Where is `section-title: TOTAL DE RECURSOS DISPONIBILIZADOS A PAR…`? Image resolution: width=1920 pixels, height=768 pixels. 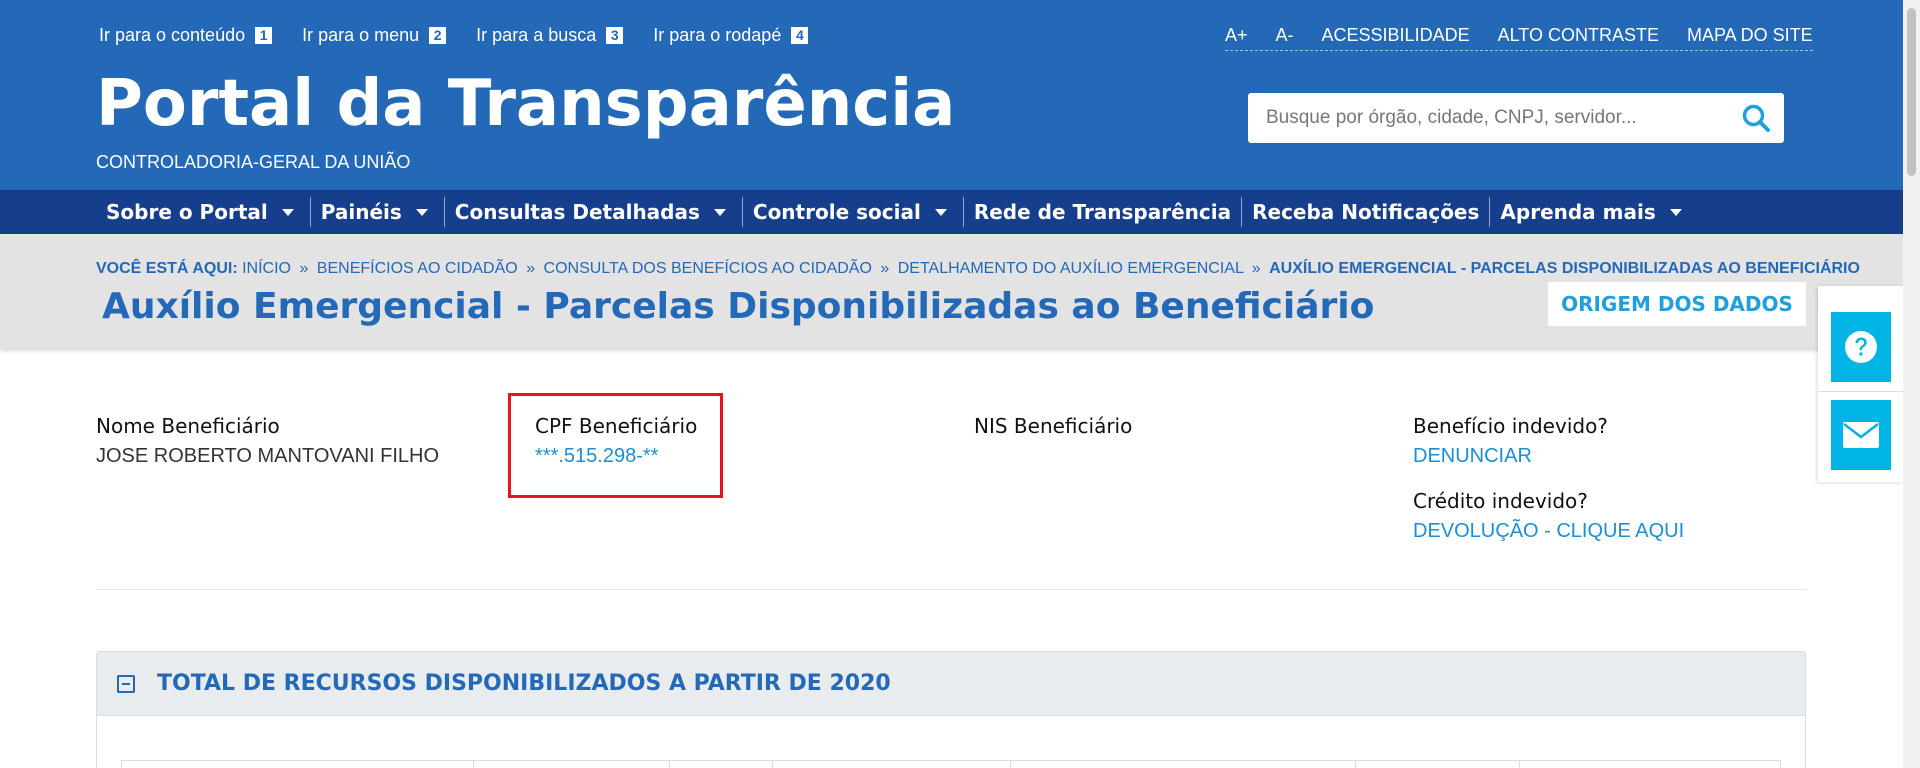 section-title: TOTAL DE RECURSOS DISPONIBILIZADOS A PAR… is located at coordinates (524, 683).